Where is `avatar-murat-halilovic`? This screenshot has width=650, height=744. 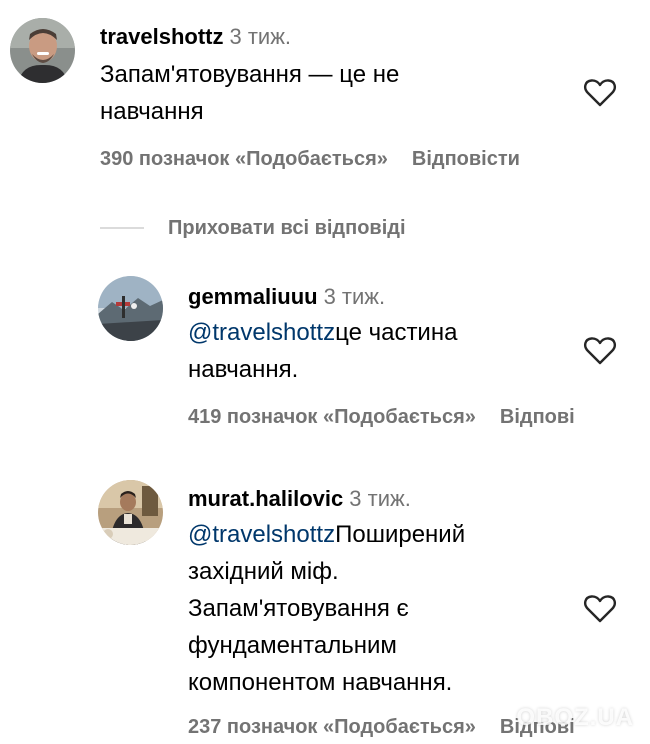 avatar-murat-halilovic is located at coordinates (130, 512).